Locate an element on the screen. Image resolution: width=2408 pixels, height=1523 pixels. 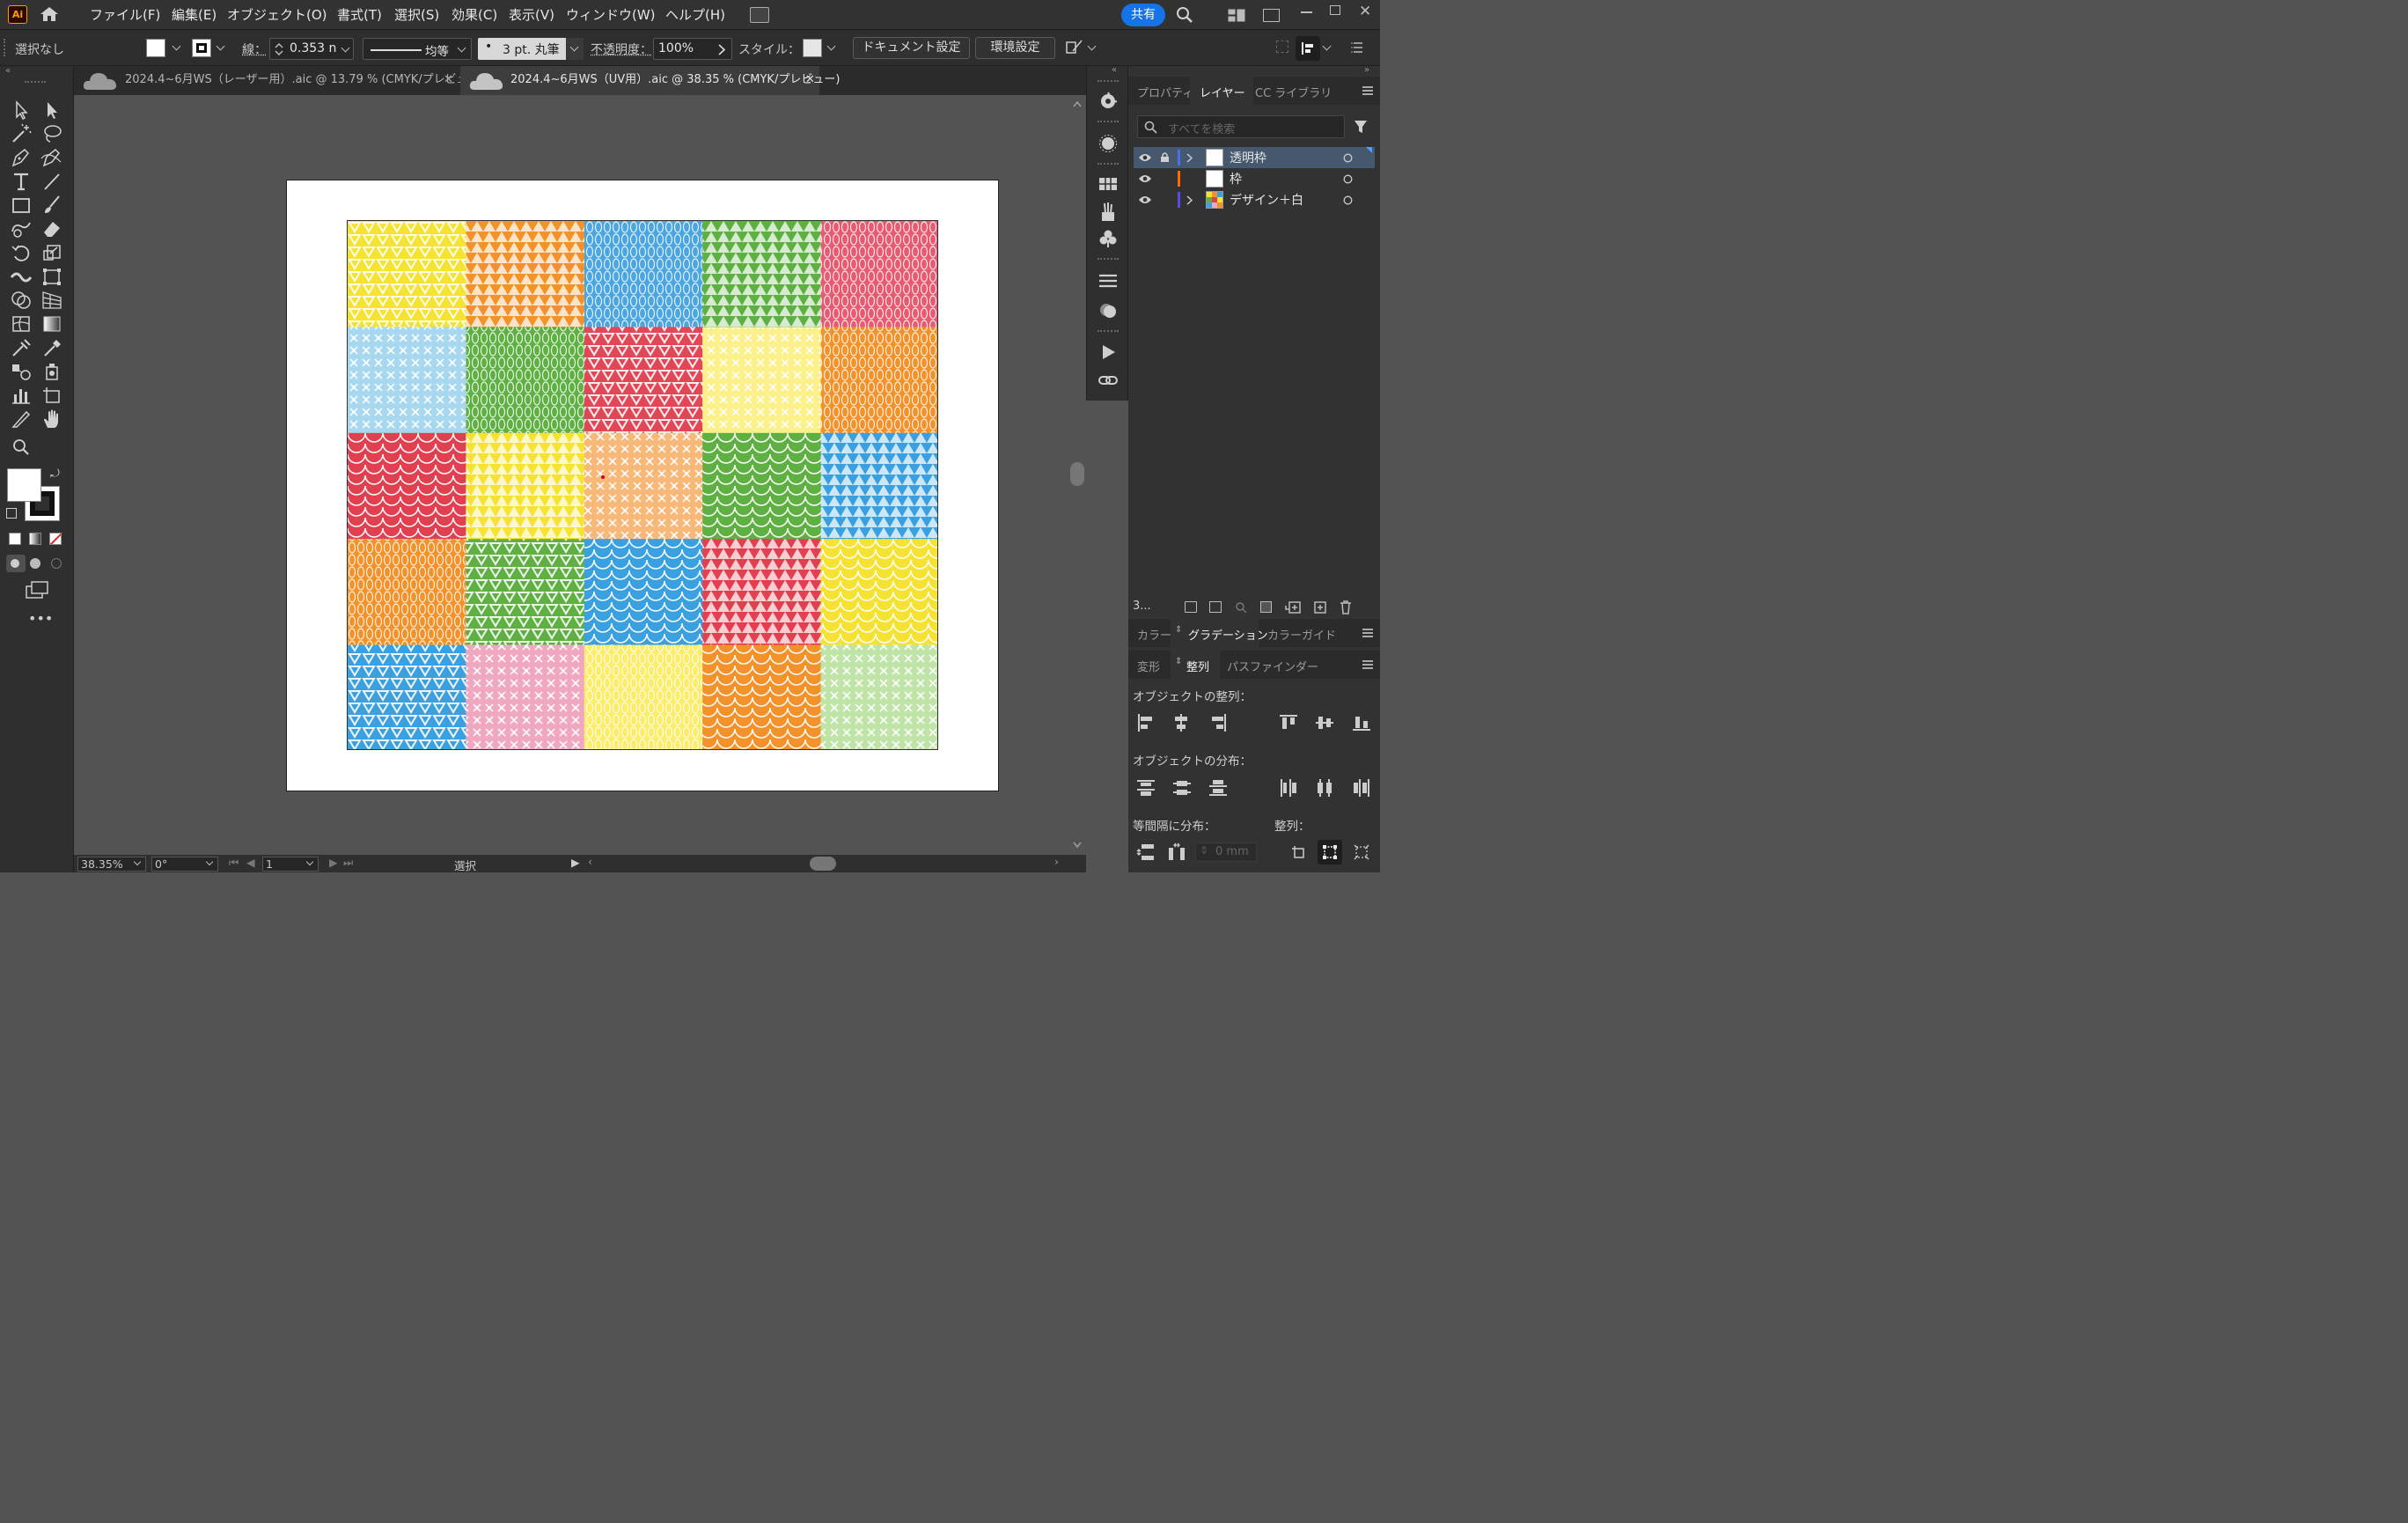
layer-row: デザイン＋白 is located at coordinates (1254, 199).